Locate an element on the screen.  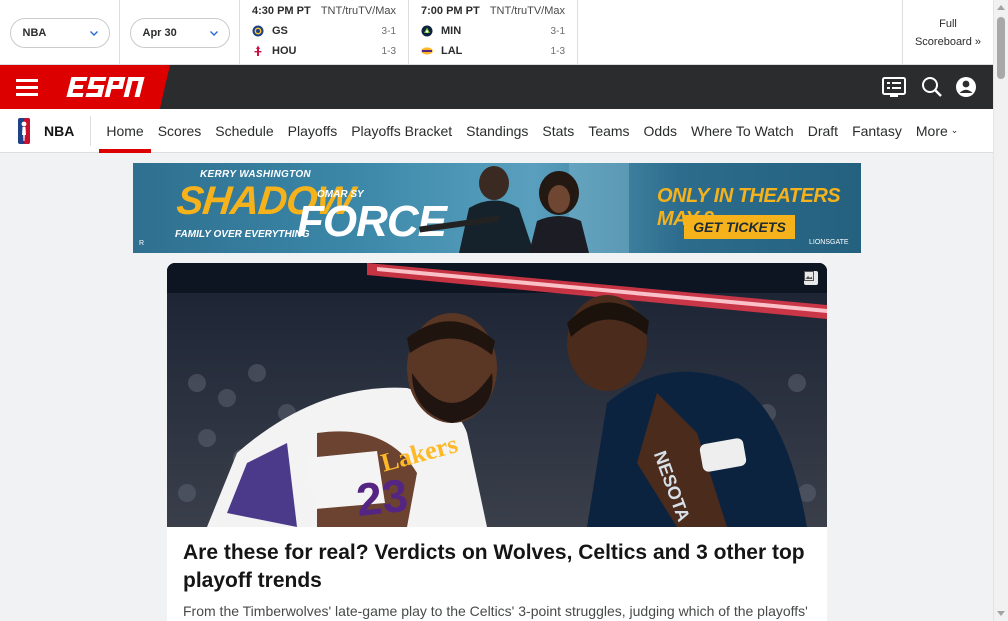
nav-label: Stats is located at coordinates (558, 130).